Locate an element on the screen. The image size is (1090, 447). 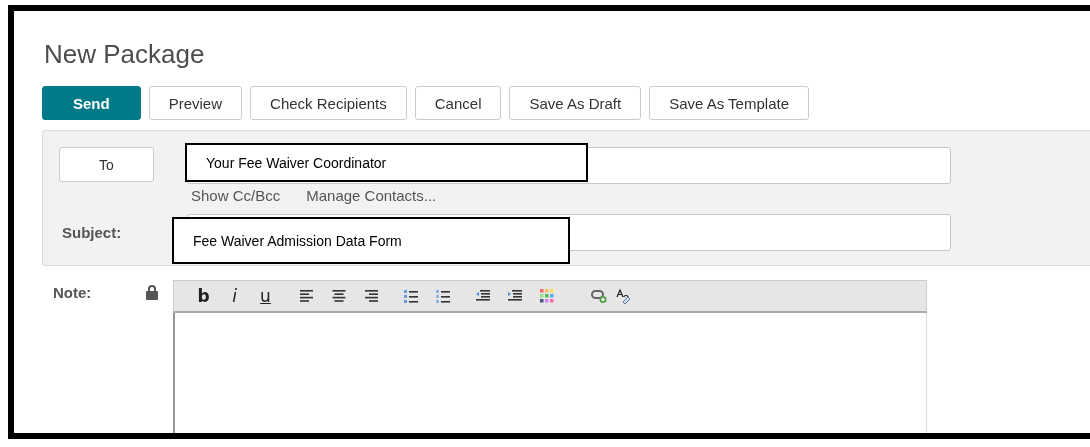
subject-label: Subject: is located at coordinates (92, 232).